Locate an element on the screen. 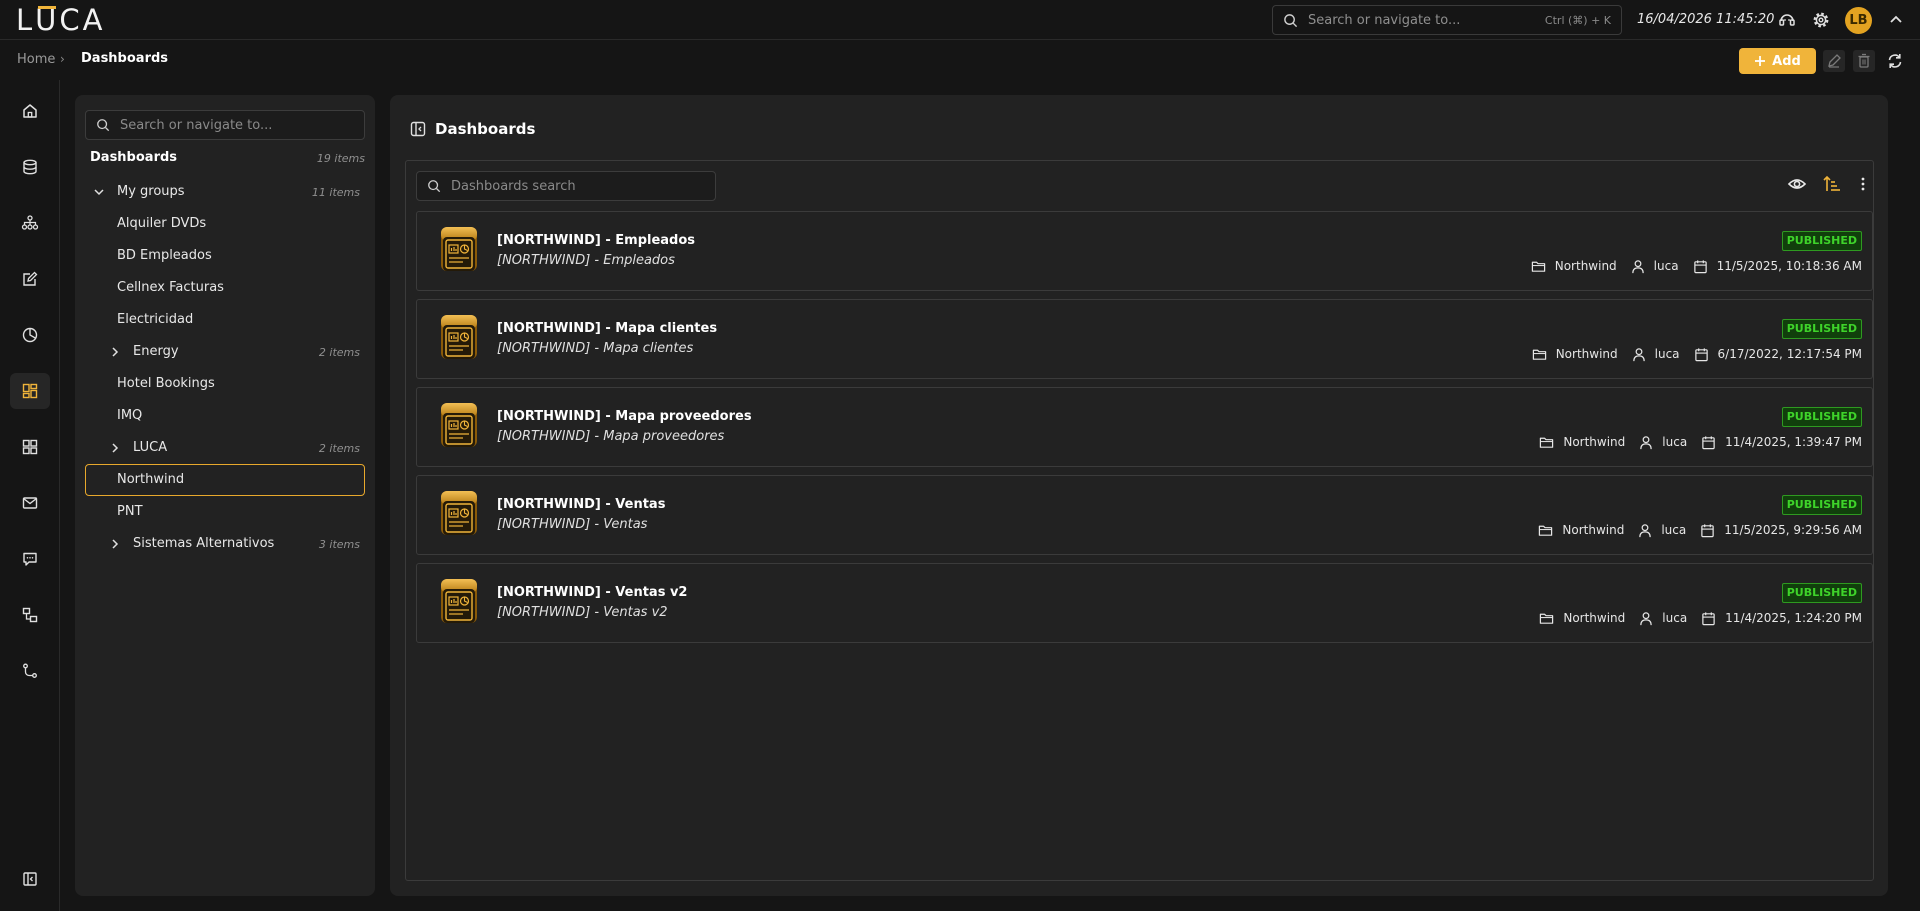  dashboard-card-meta: Northwind luca 11/5/2025, 9:29:56 AM is located at coordinates (1700, 530).